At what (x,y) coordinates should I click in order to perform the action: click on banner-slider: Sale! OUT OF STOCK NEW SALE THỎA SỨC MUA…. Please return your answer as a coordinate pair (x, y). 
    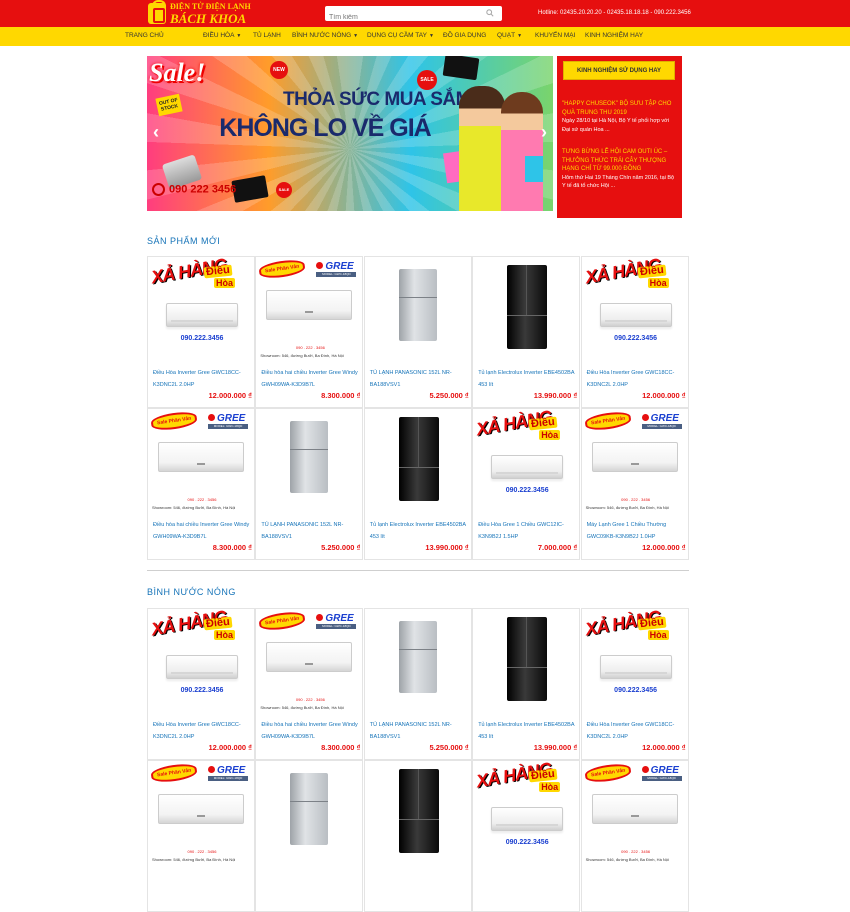
    Looking at the image, I should click on (350, 133).